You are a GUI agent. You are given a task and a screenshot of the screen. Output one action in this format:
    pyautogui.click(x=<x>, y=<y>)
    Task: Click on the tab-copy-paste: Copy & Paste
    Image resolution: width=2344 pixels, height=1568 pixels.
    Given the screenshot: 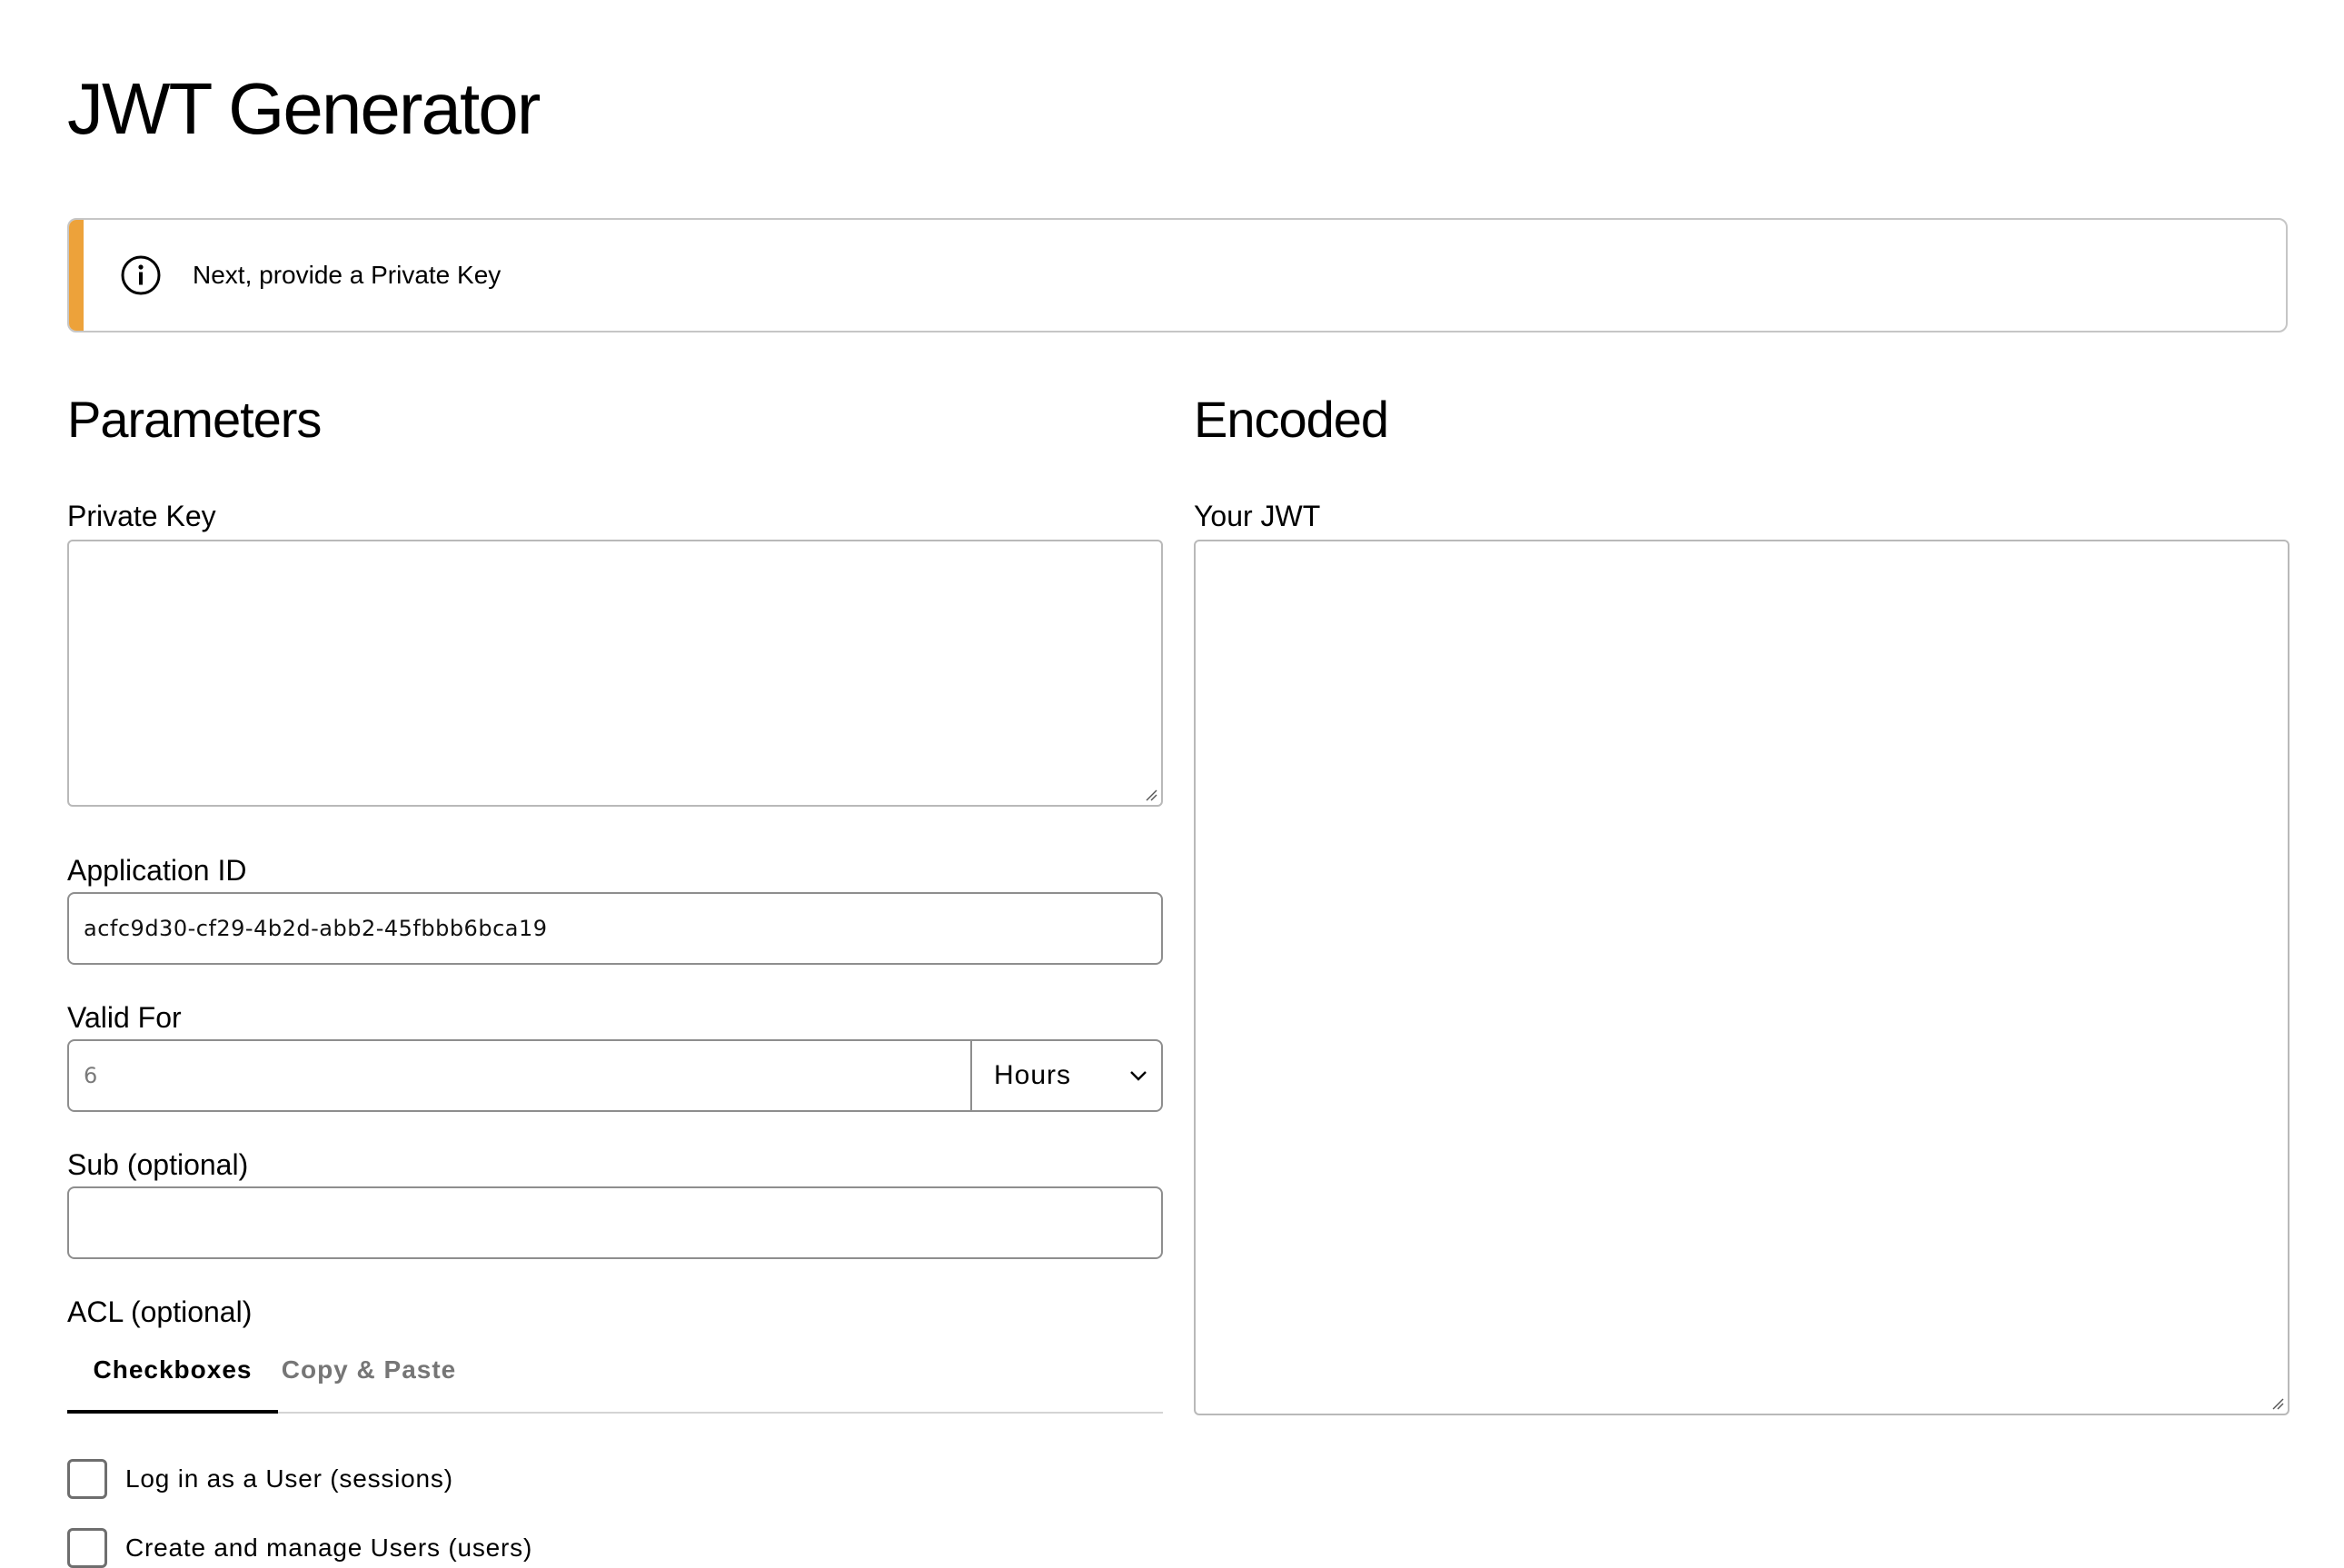 What is the action you would take?
    pyautogui.click(x=369, y=1376)
    